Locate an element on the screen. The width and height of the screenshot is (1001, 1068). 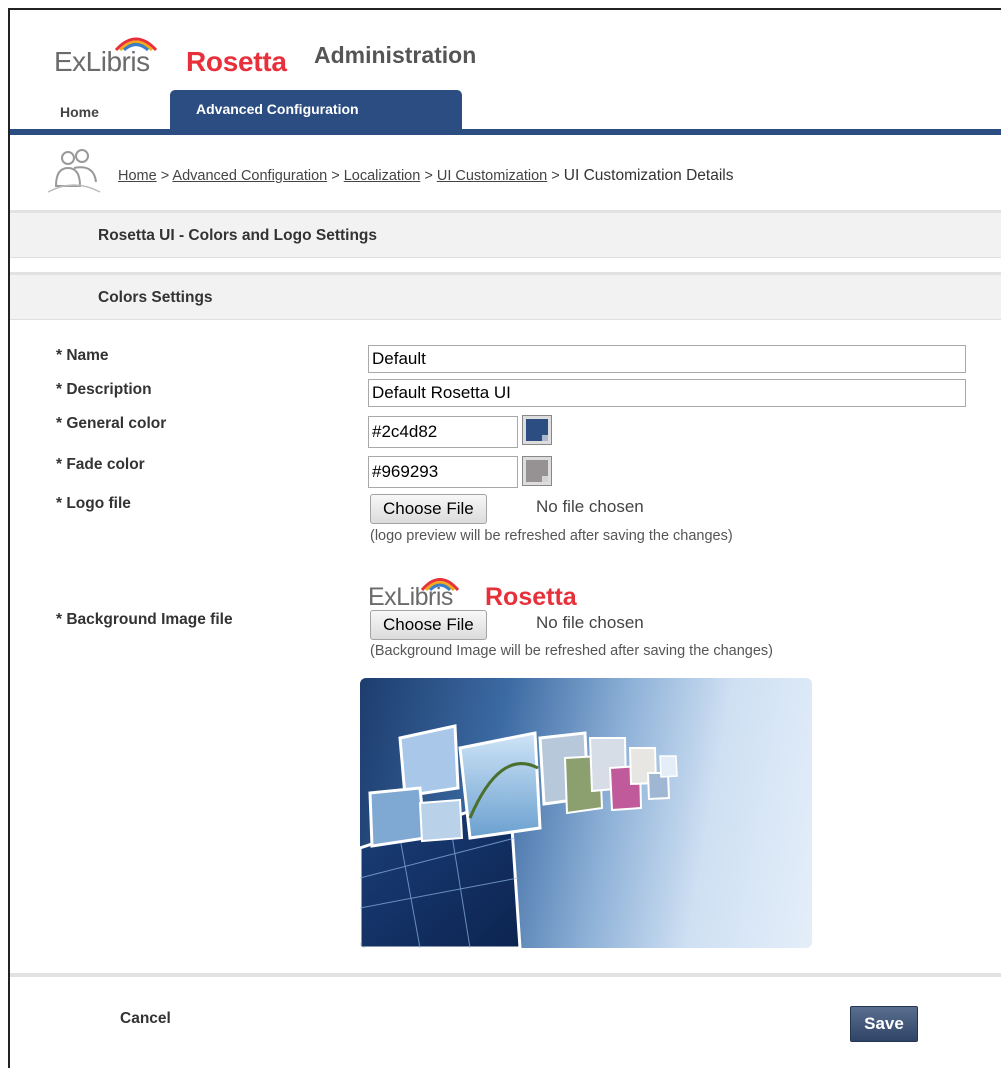
breadcrumb-current: UI Customization Details is located at coordinates (648, 175).